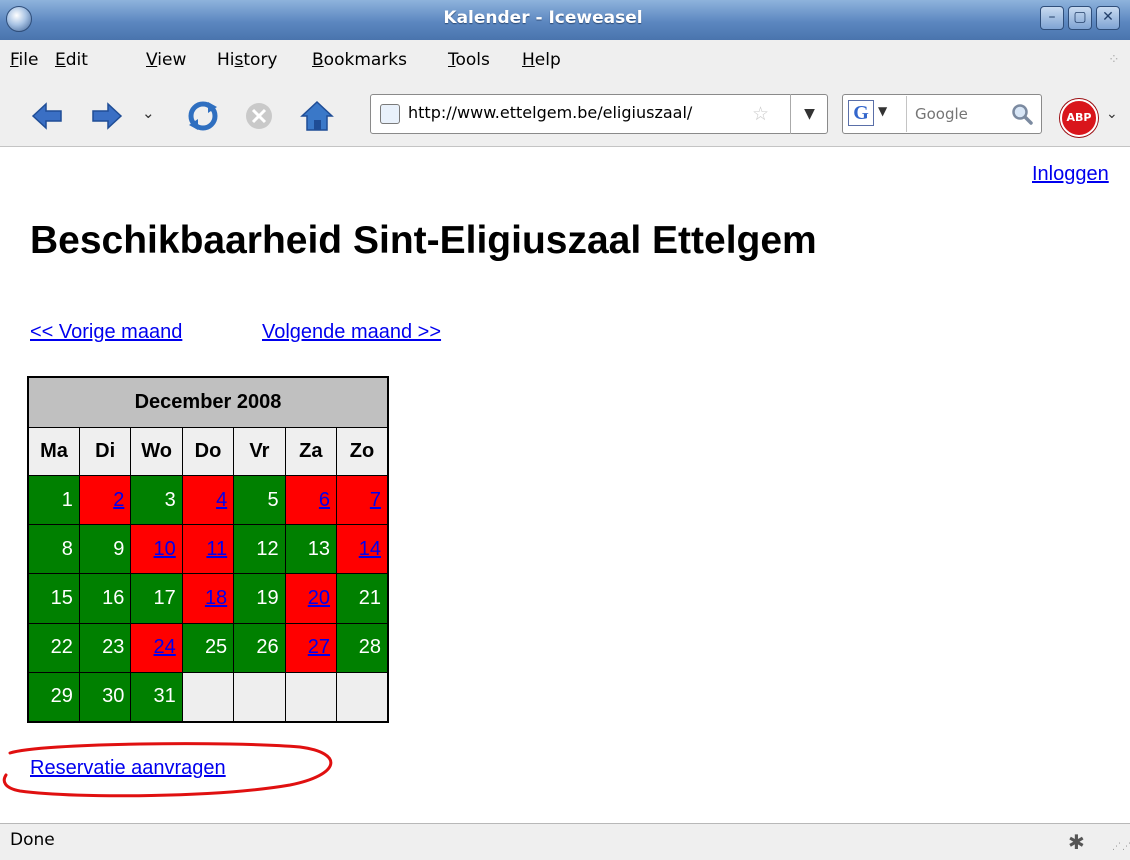 The width and height of the screenshot is (1130, 860). Describe the element at coordinates (203, 116) in the screenshot. I see `reload-icon` at that location.